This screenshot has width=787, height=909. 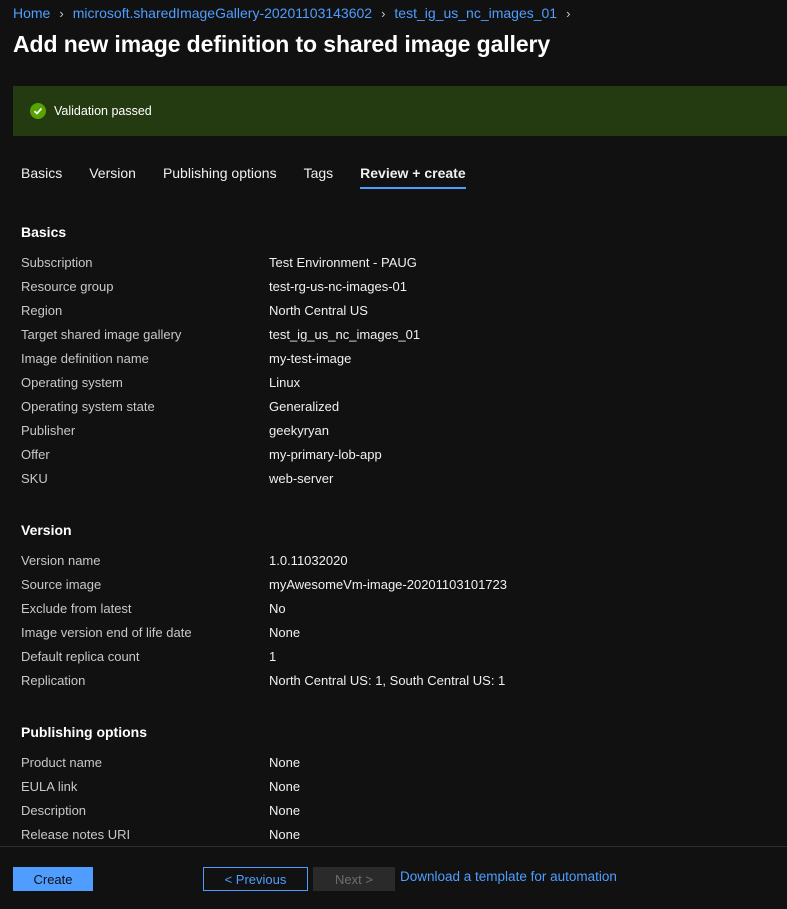 I want to click on row-value: North Central US, so click(x=318, y=310).